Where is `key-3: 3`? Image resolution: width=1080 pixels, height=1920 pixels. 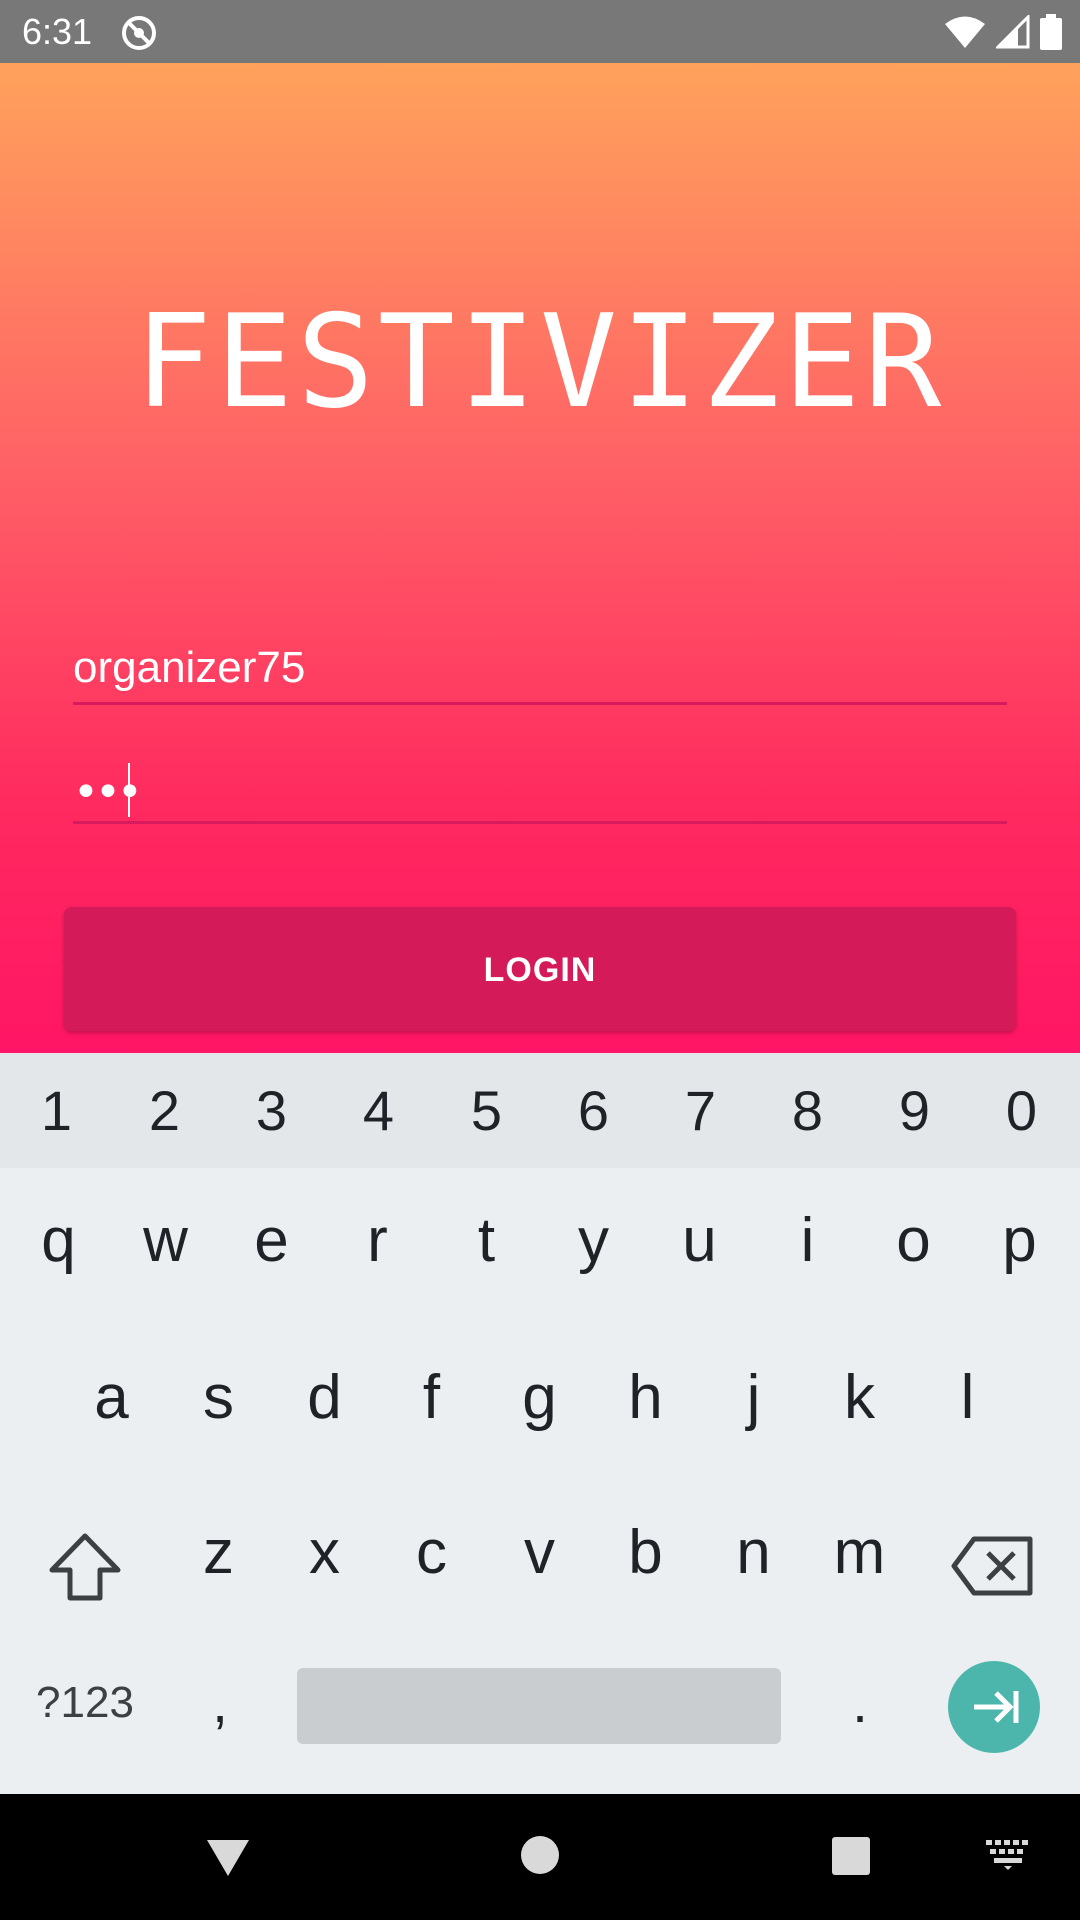
key-3: 3 is located at coordinates (271, 1110).